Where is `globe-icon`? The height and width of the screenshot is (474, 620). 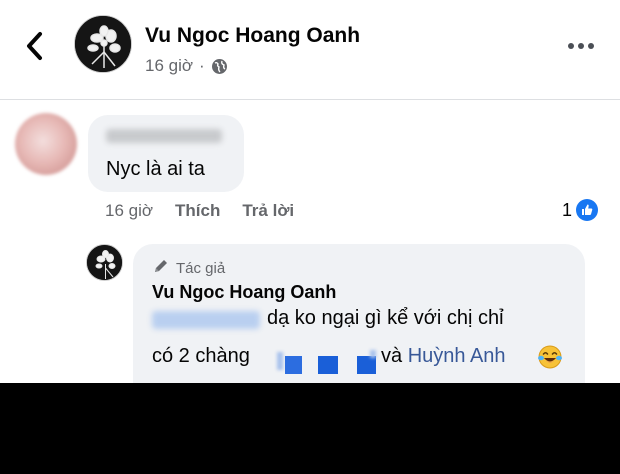 globe-icon is located at coordinates (219, 66).